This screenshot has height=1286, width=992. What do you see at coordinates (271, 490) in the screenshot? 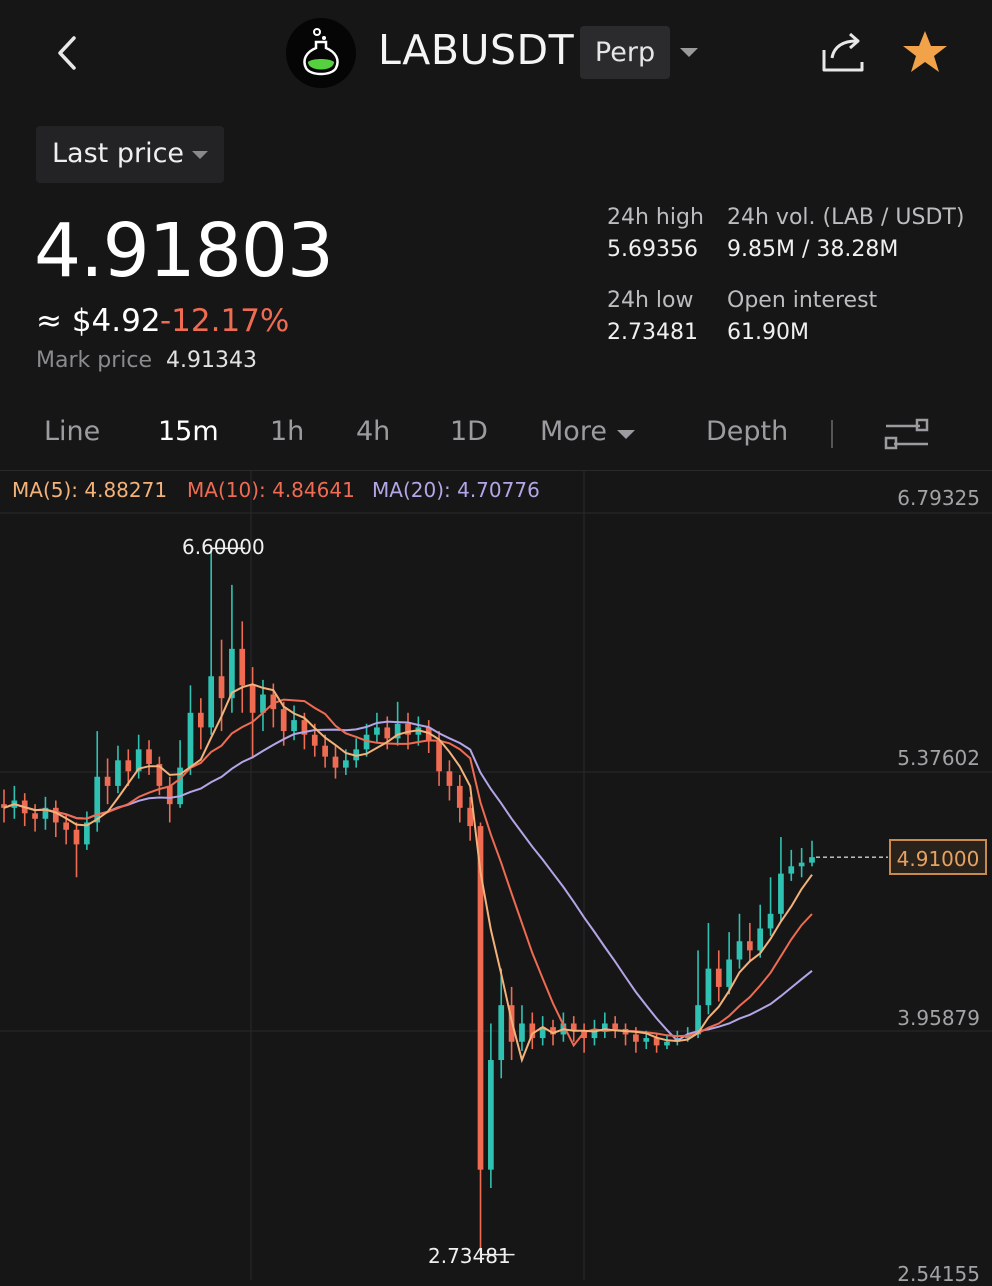
I see `ma10-label: MA(10): 4.84641` at bounding box center [271, 490].